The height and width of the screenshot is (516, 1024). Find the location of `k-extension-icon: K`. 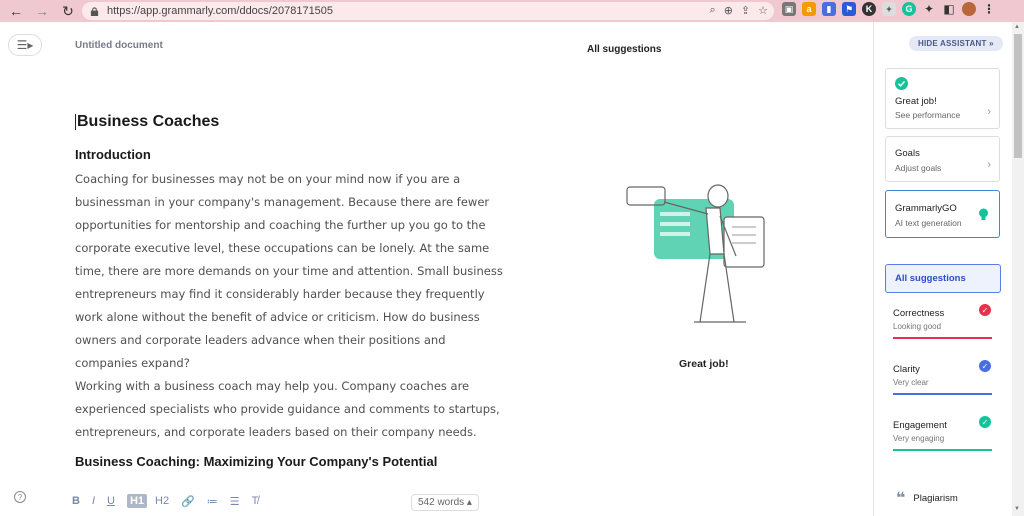

k-extension-icon: K is located at coordinates (869, 9).